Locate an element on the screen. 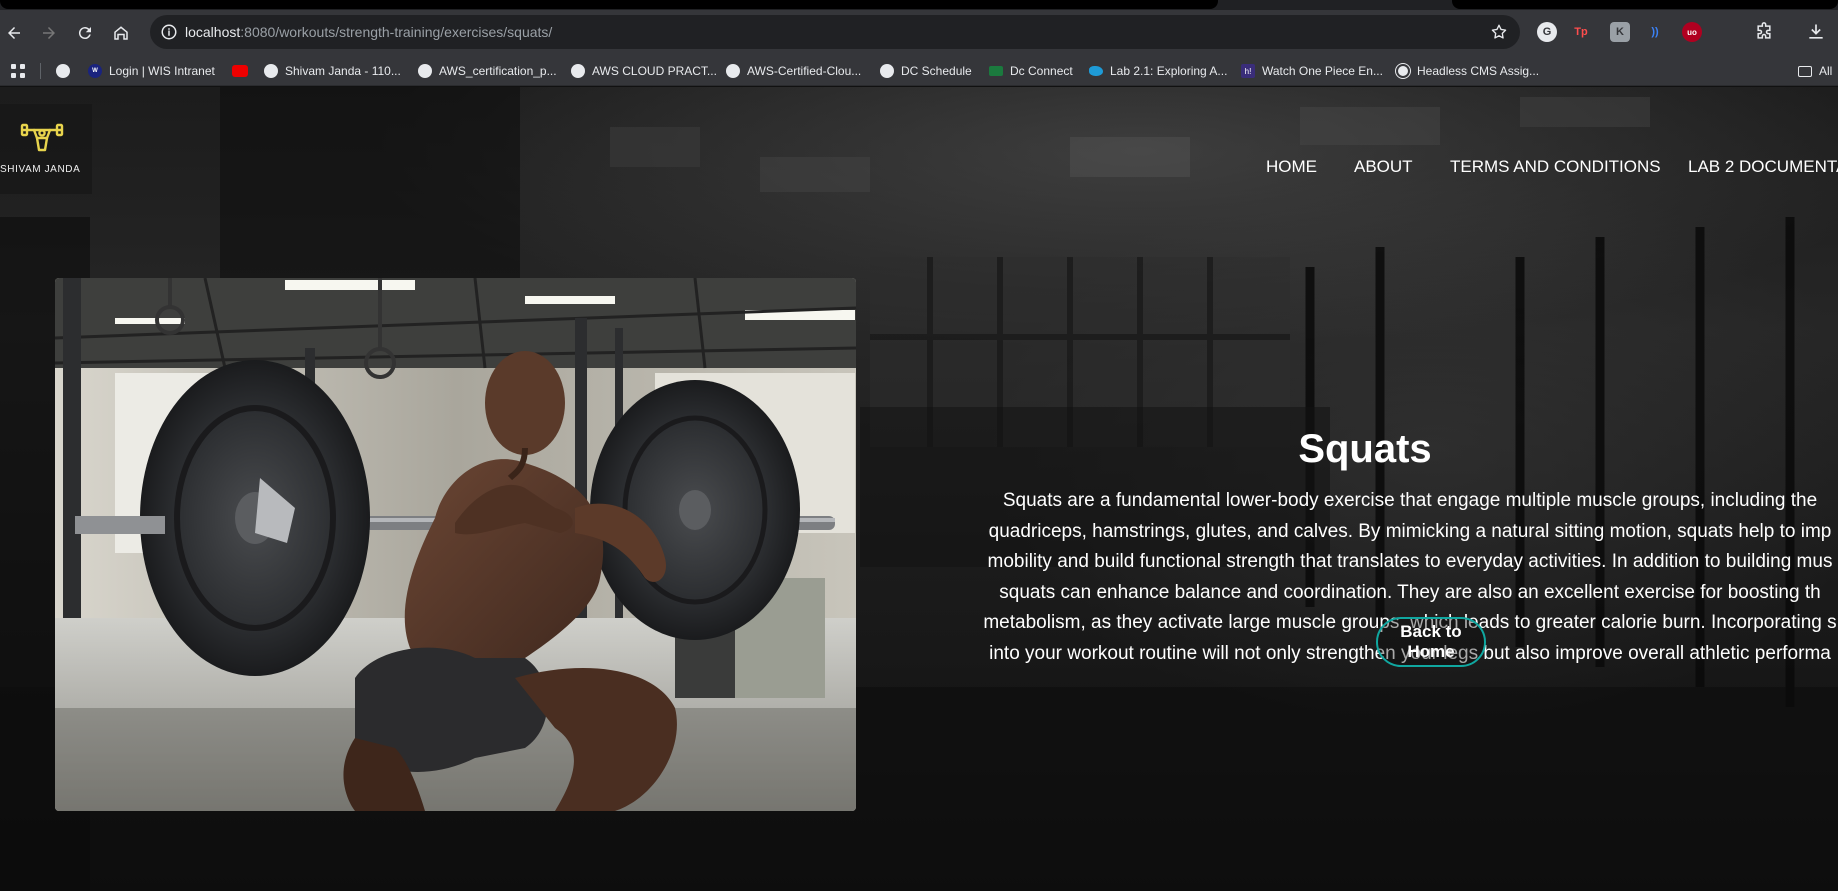 This screenshot has width=1838, height=891. github-icon is located at coordinates (1403, 71).